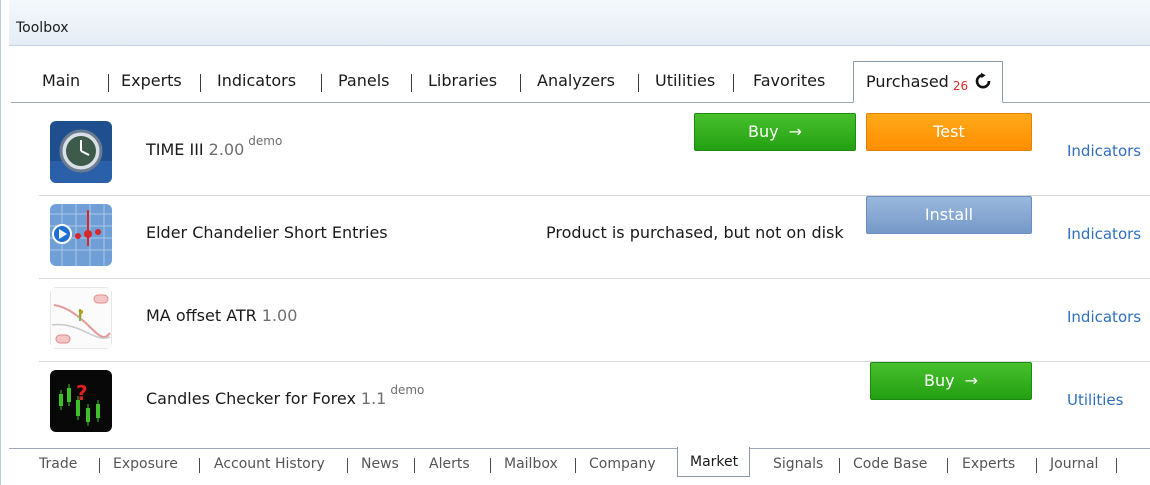 The image size is (1150, 485). I want to click on tab-alerts: Alerts, so click(449, 465).